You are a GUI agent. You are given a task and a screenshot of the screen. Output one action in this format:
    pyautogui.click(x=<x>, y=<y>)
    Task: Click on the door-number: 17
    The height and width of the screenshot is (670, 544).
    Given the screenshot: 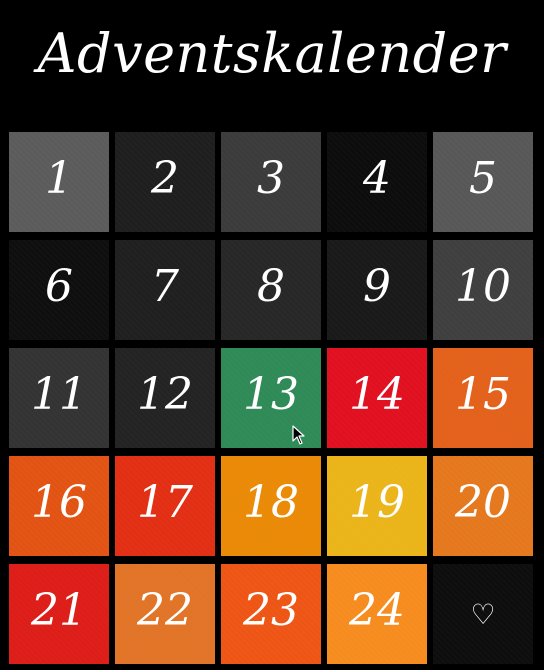 What is the action you would take?
    pyautogui.click(x=165, y=502)
    